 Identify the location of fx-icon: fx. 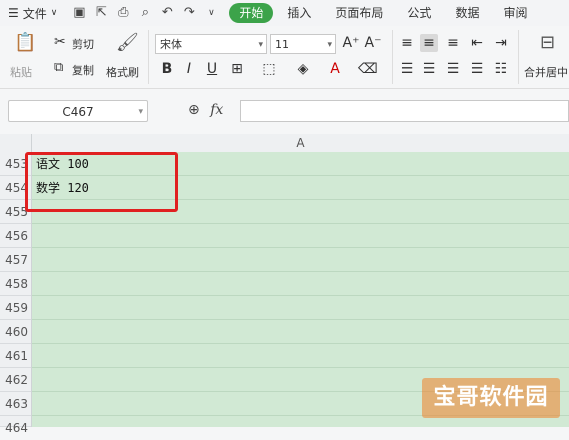
(216, 110).